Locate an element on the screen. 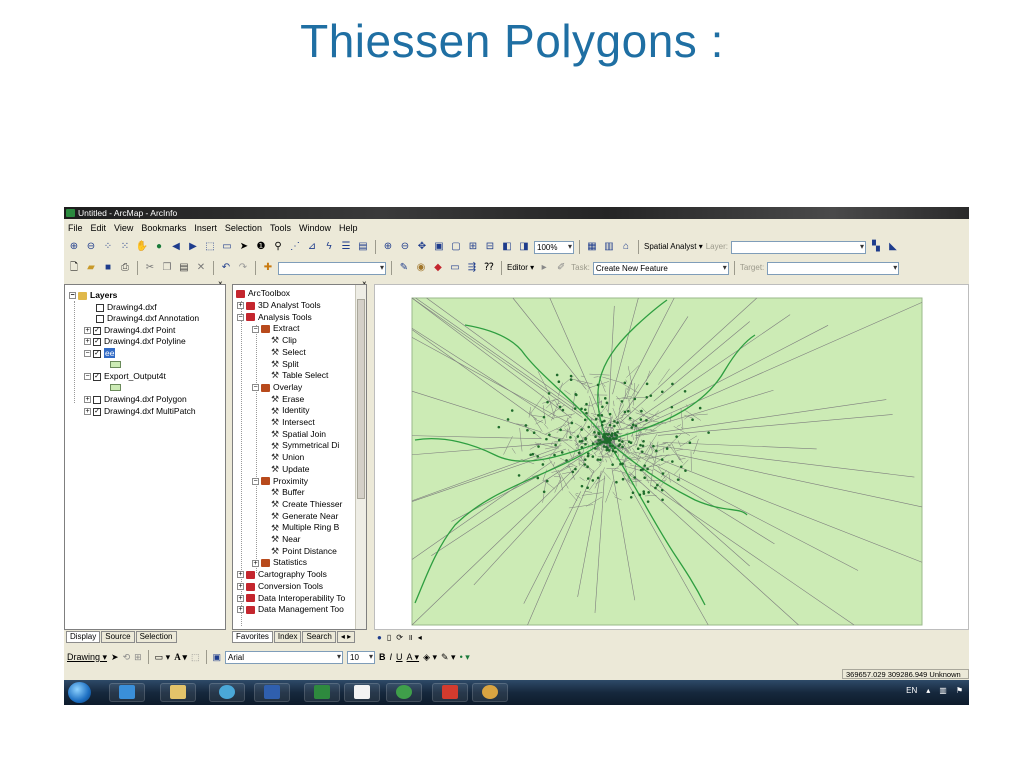  file-explorer-icon is located at coordinates (178, 692).